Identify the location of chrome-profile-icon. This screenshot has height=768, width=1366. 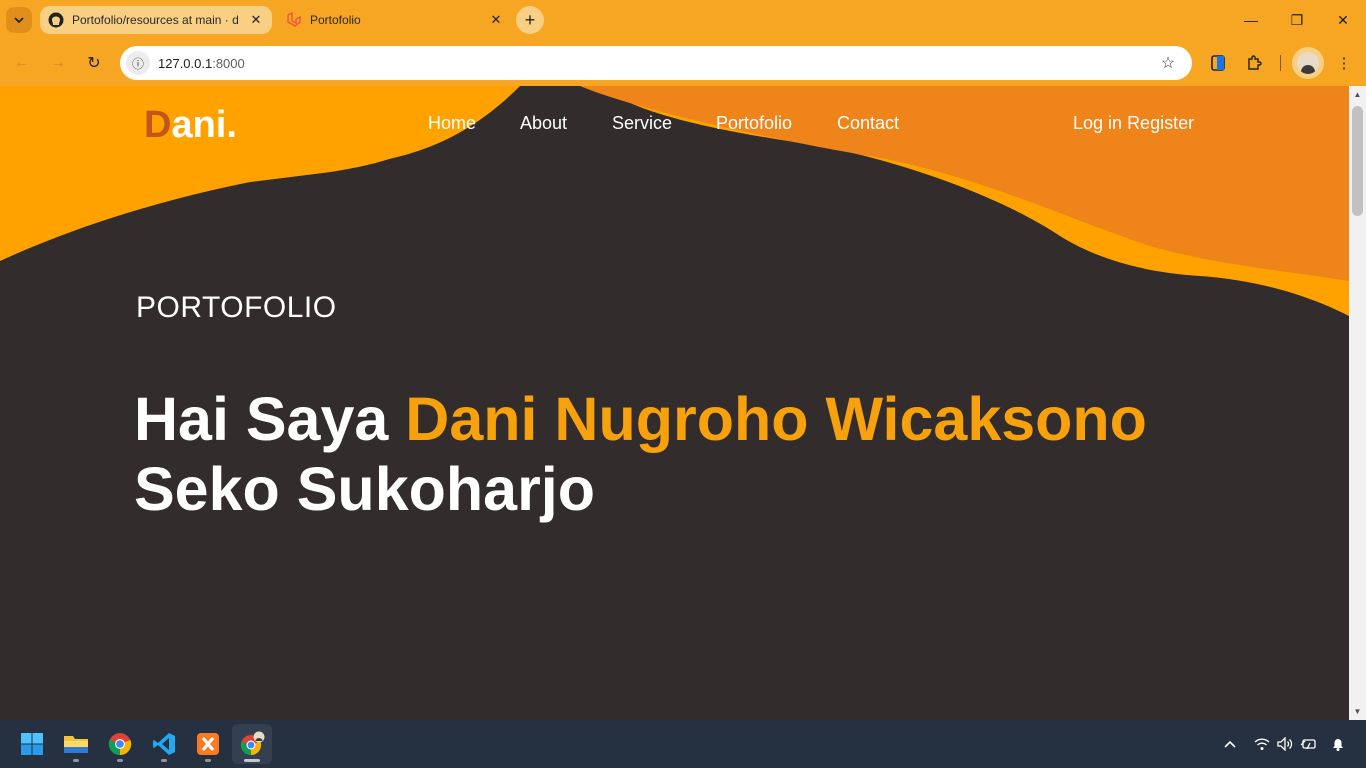
(252, 743).